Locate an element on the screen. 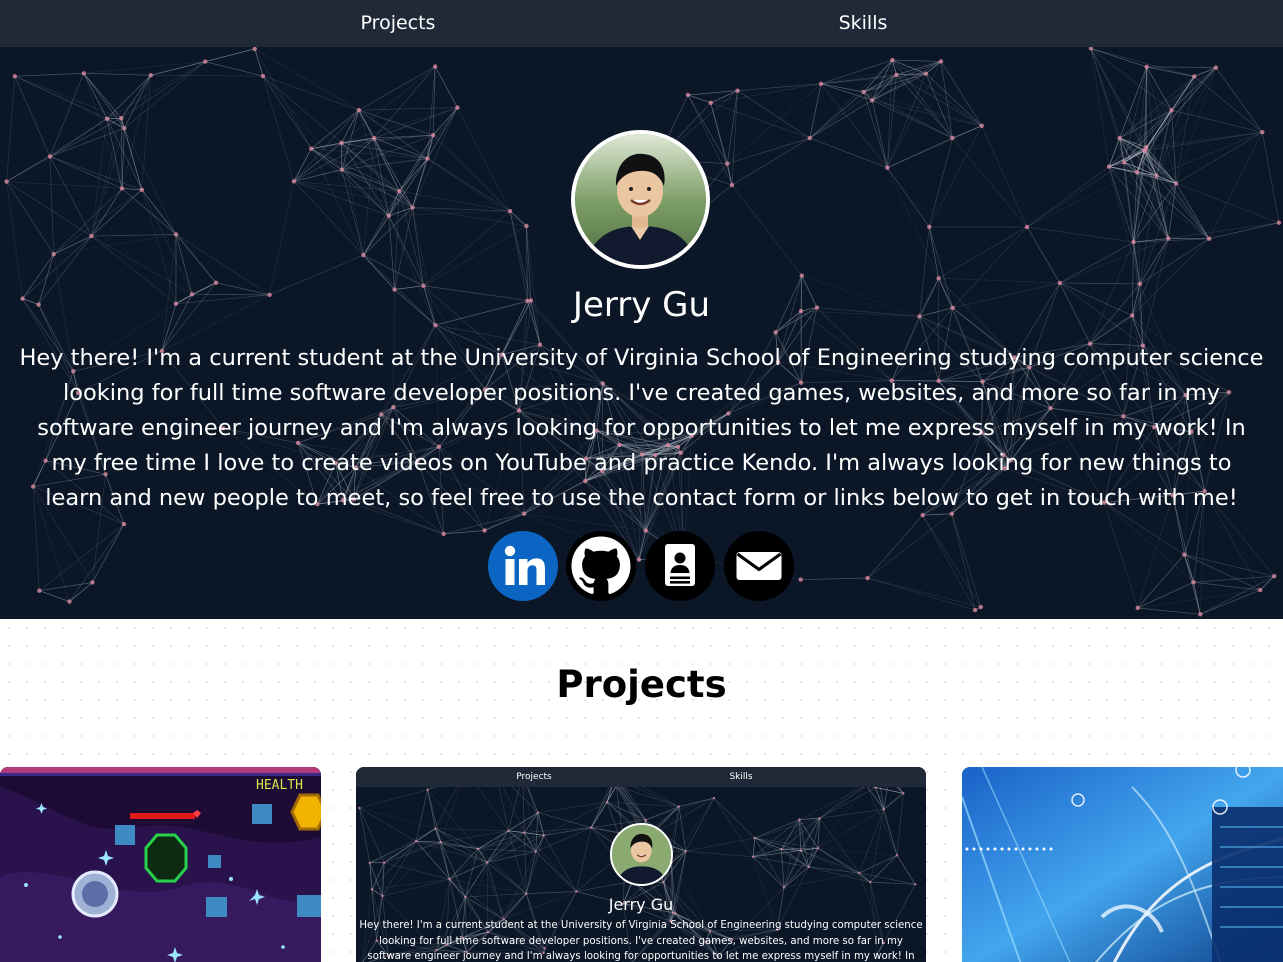 This screenshot has height=962, width=1283. project-card-game: HEALTH is located at coordinates (160, 864).